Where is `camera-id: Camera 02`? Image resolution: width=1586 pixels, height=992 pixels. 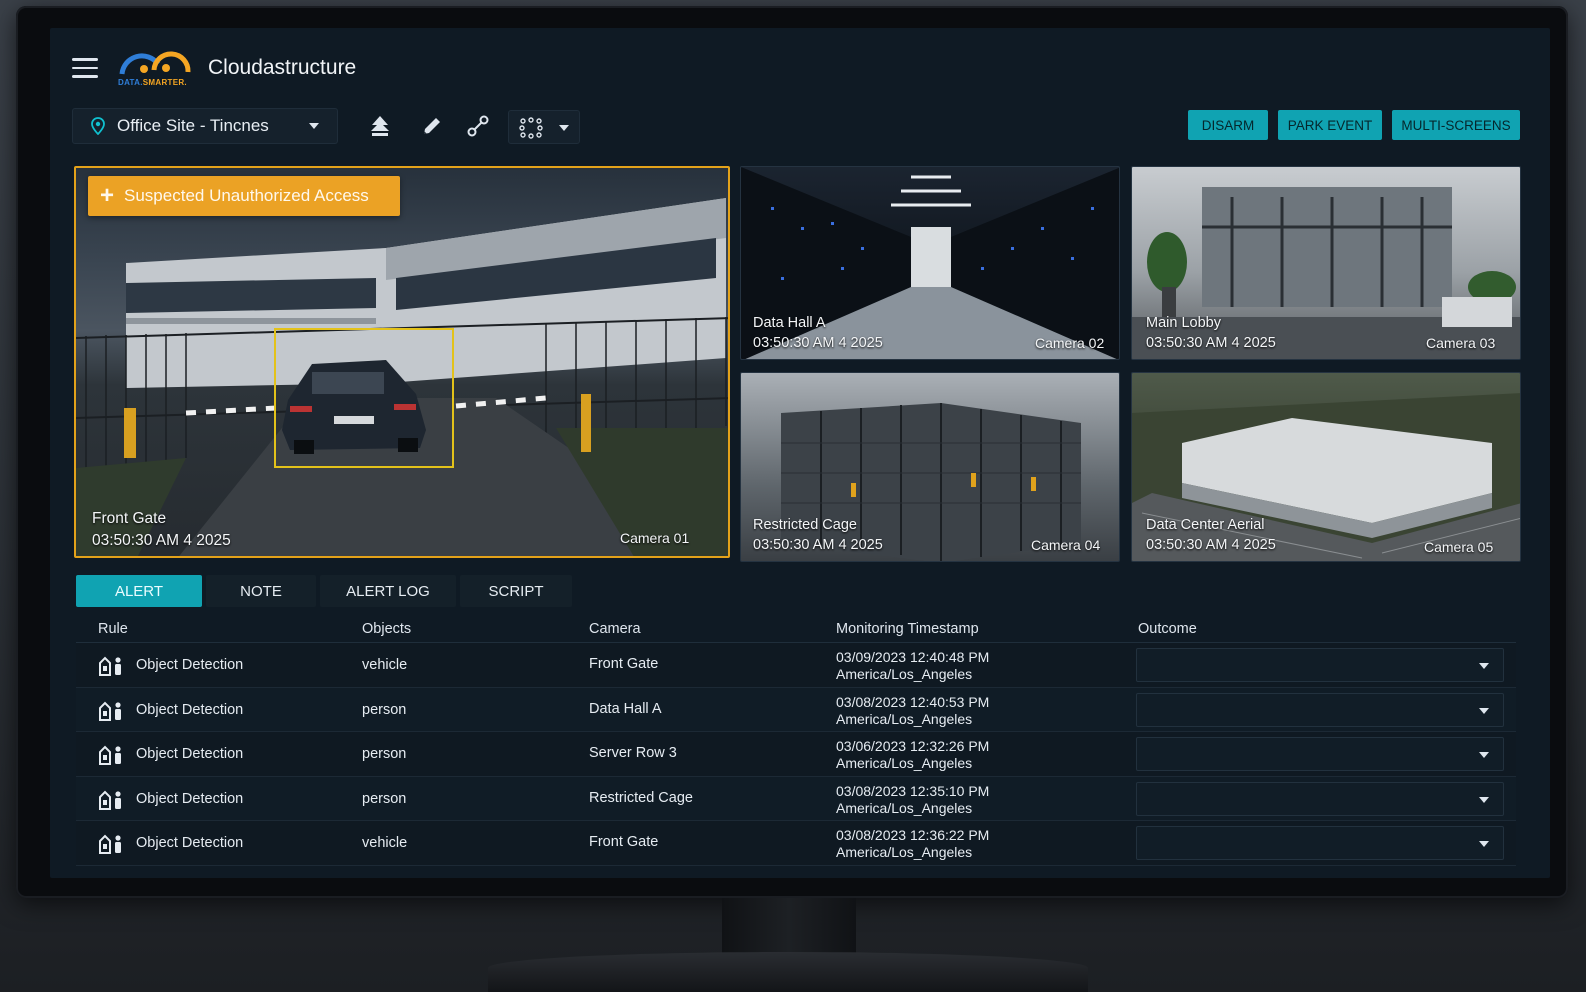 camera-id: Camera 02 is located at coordinates (1070, 343).